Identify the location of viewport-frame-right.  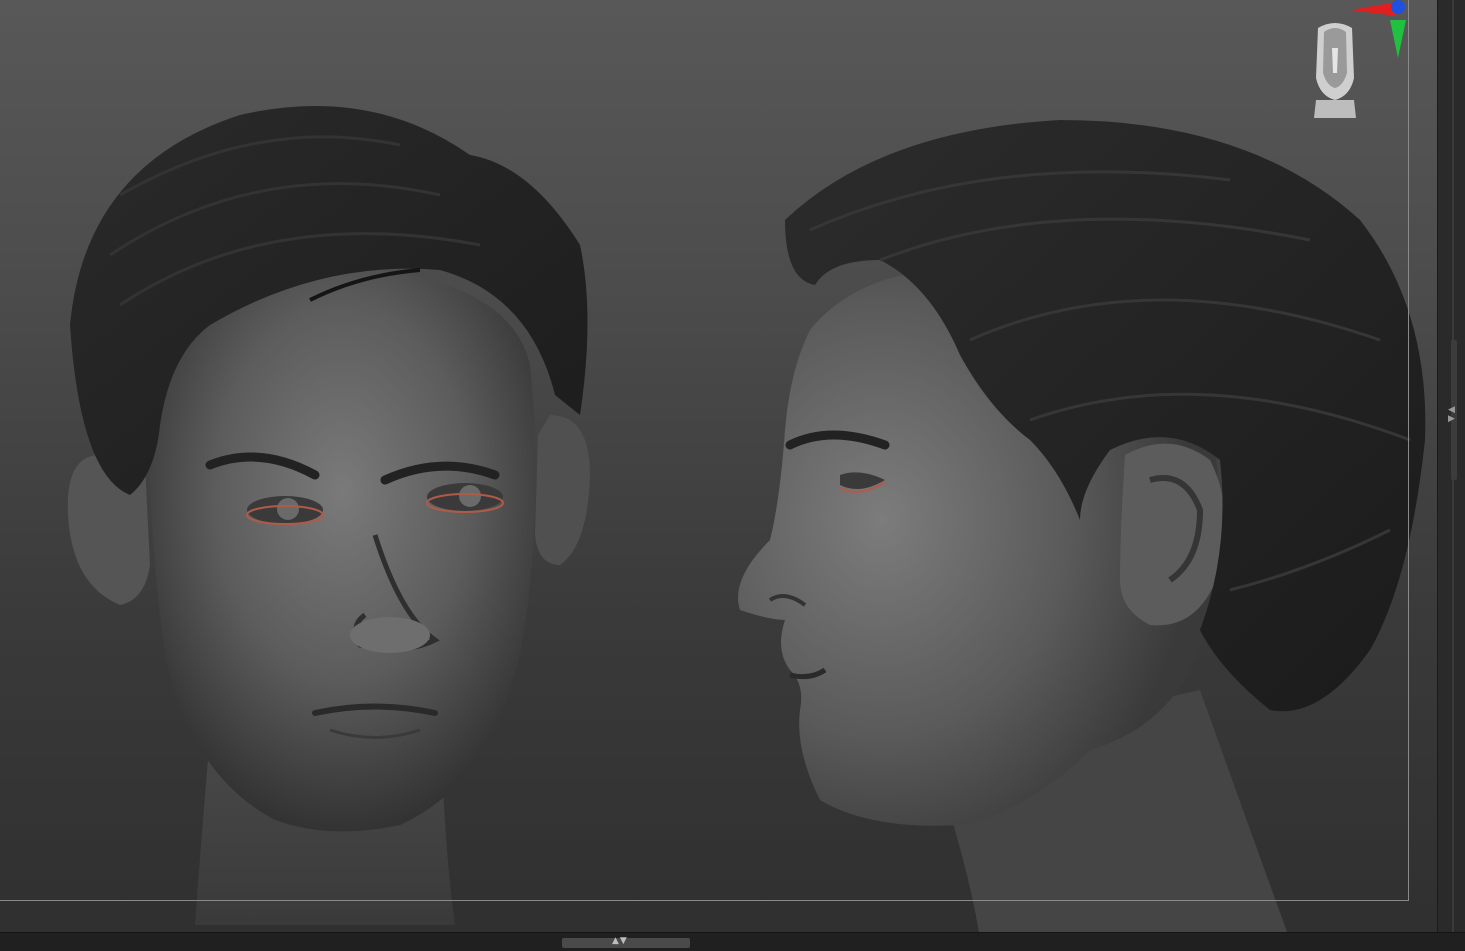
(1408, 450).